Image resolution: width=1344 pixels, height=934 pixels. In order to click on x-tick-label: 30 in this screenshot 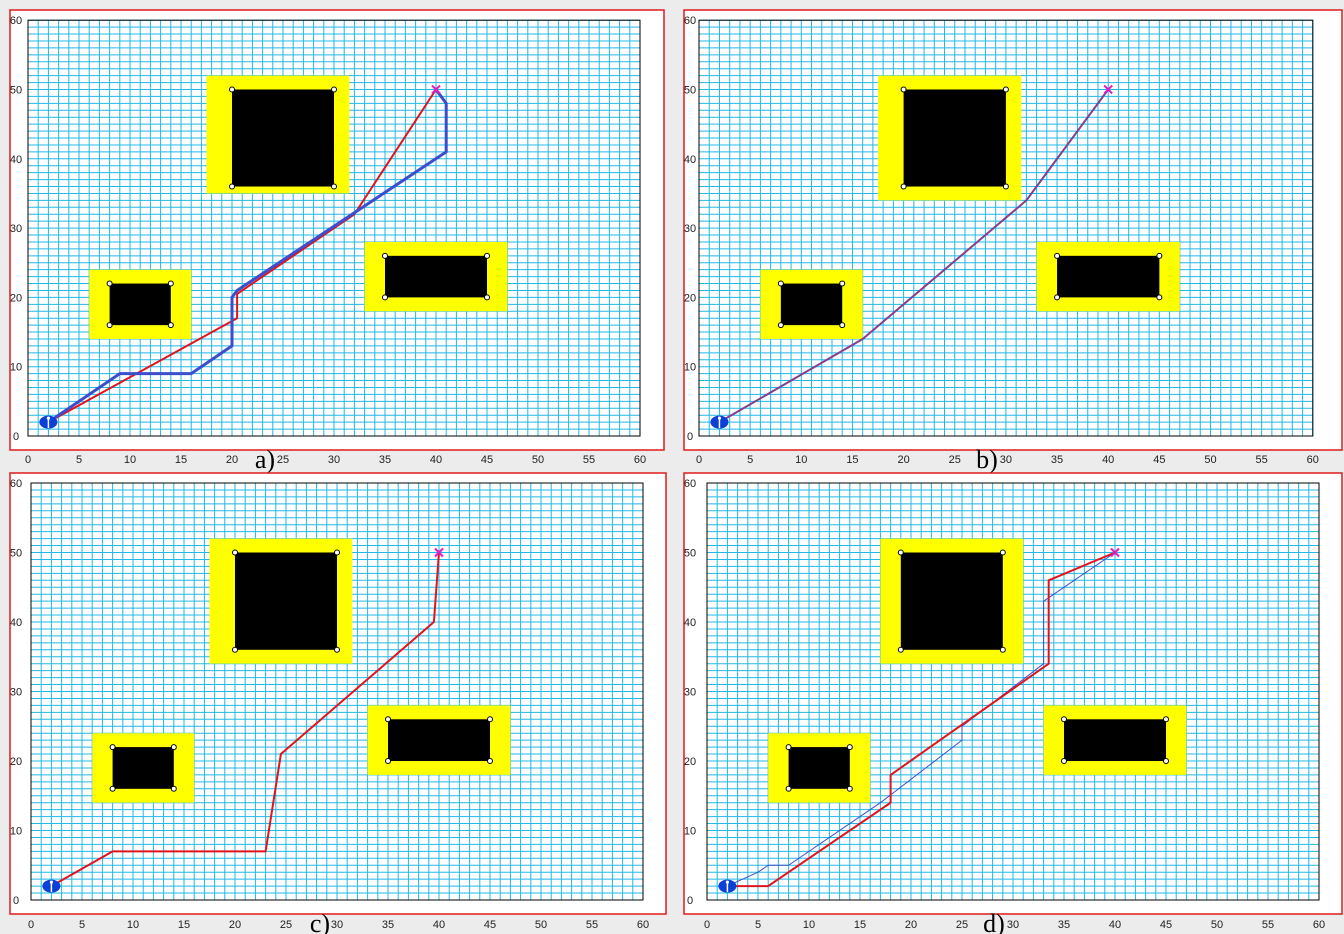, I will do `click(1006, 460)`.